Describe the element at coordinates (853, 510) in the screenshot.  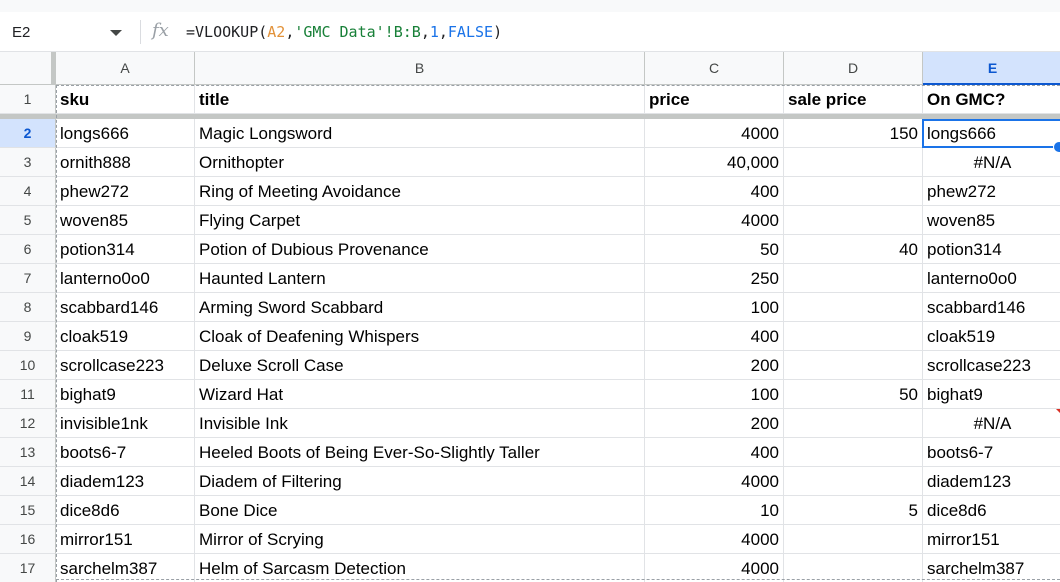
I see `table-cell: 5` at that location.